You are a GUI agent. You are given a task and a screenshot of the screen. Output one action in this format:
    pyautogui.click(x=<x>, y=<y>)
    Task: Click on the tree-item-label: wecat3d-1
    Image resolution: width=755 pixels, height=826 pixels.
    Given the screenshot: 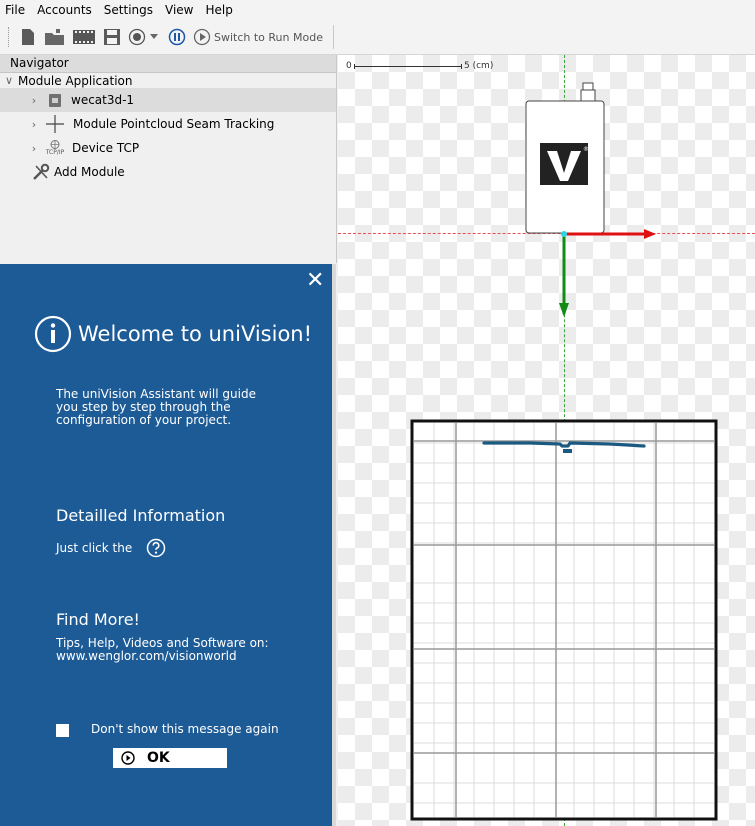 What is the action you would take?
    pyautogui.click(x=103, y=100)
    